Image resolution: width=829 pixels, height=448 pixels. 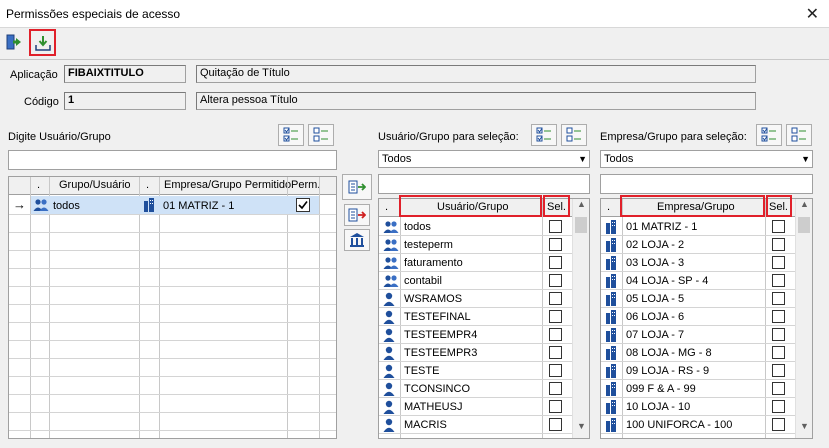 I want to click on codigo-label: Código, so click(x=41, y=102).